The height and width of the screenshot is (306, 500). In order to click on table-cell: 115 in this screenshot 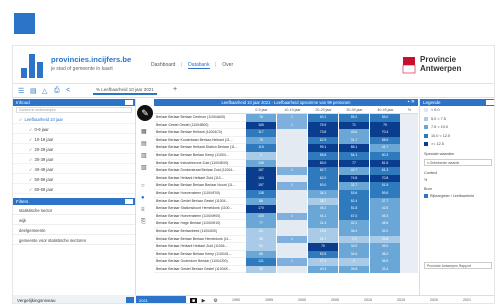, I will do `click(261, 148)`.